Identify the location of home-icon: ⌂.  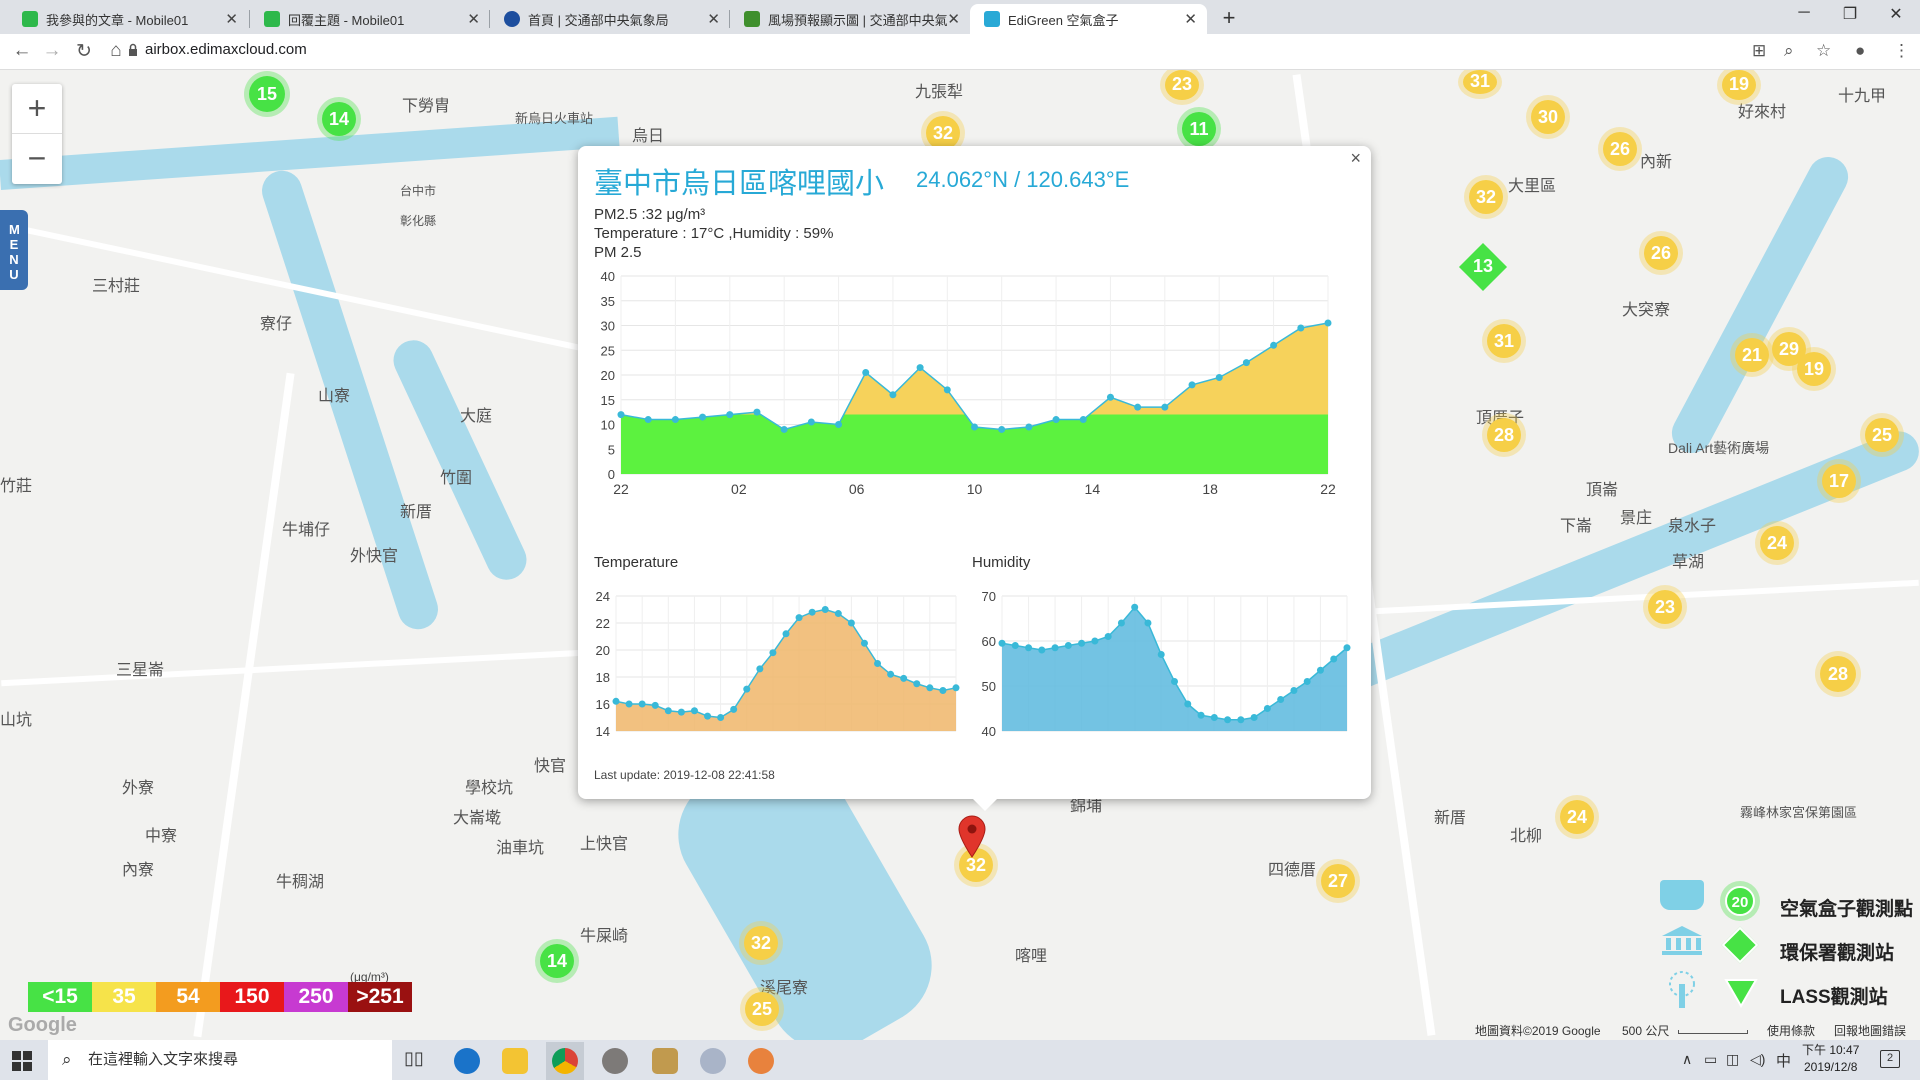
(116, 51).